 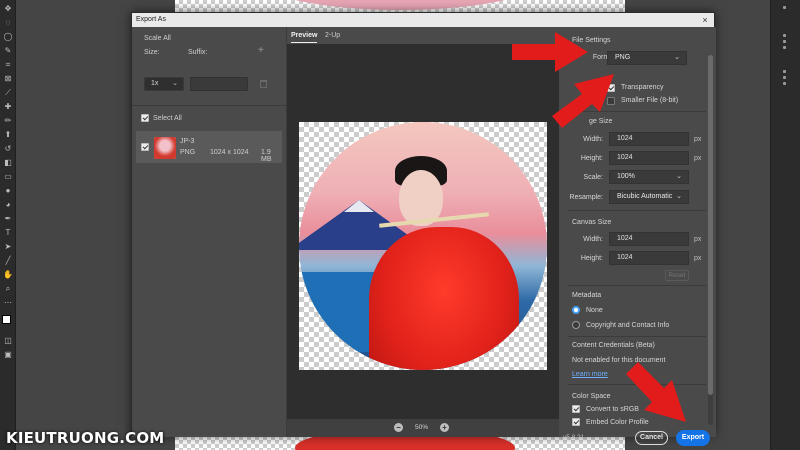 What do you see at coordinates (591, 158) in the screenshot?
I see `image-height-label: Height:` at bounding box center [591, 158].